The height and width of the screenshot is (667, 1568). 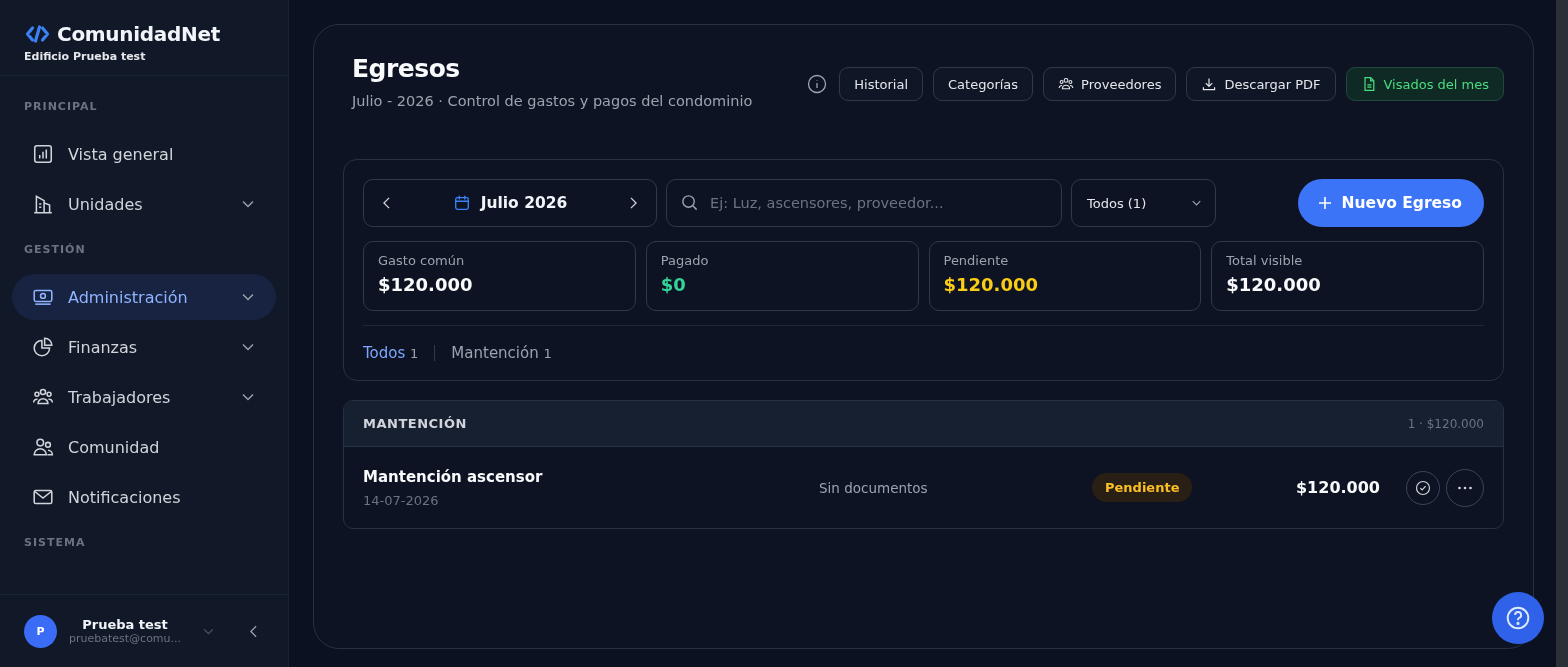 What do you see at coordinates (55, 250) in the screenshot?
I see `section-heading: GESTIÓN` at bounding box center [55, 250].